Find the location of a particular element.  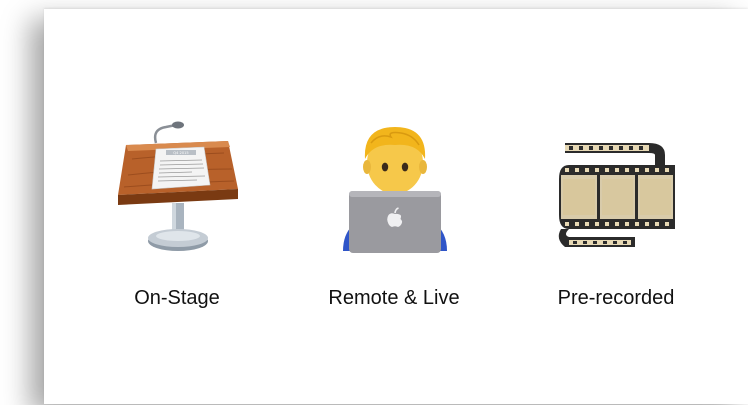

person-with-laptop-icon is located at coordinates (395, 190).